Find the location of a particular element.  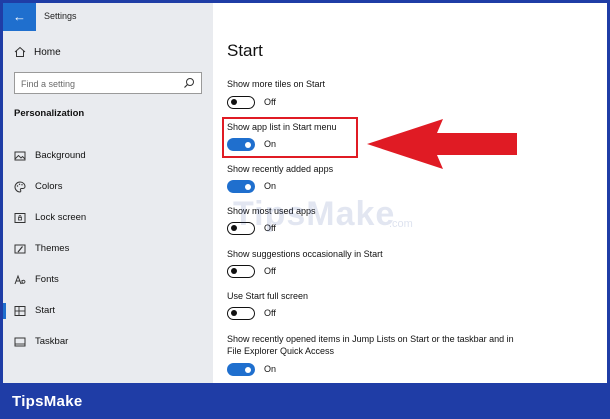

palette-icon is located at coordinates (20, 187).